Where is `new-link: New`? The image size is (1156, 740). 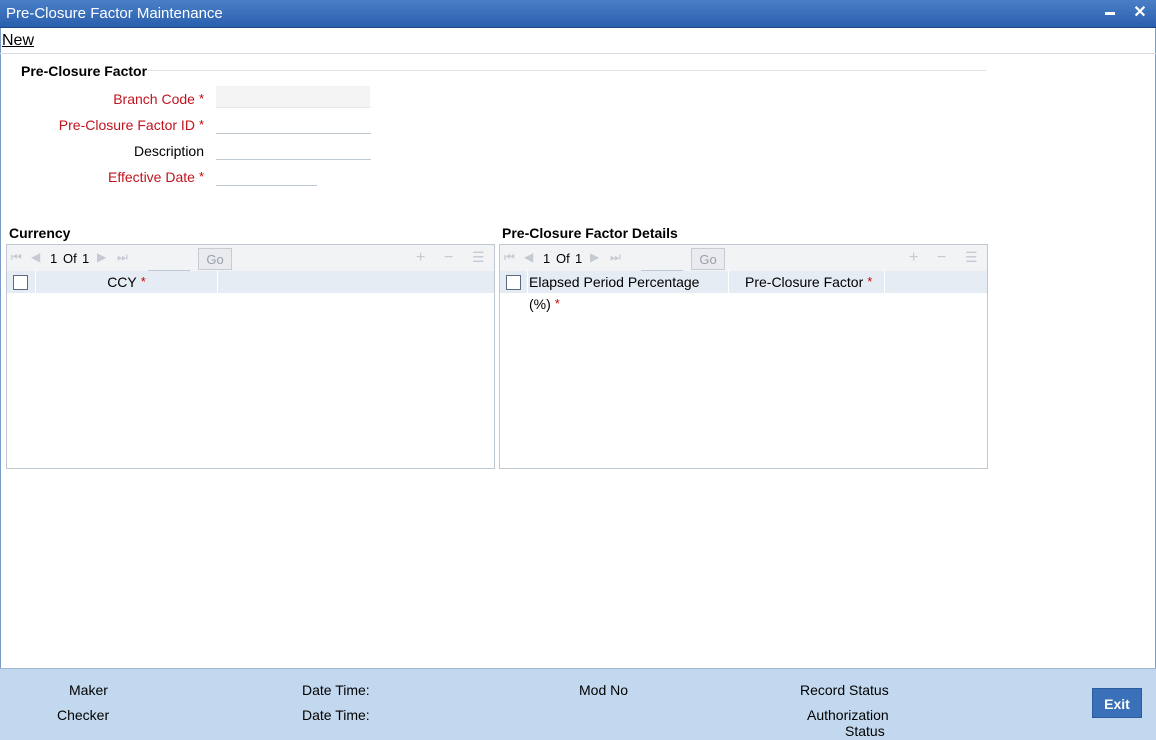 new-link: New is located at coordinates (18, 41).